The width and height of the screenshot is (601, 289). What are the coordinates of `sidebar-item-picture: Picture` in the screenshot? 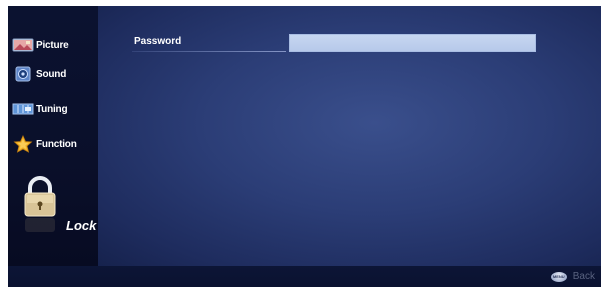 It's located at (40, 45).